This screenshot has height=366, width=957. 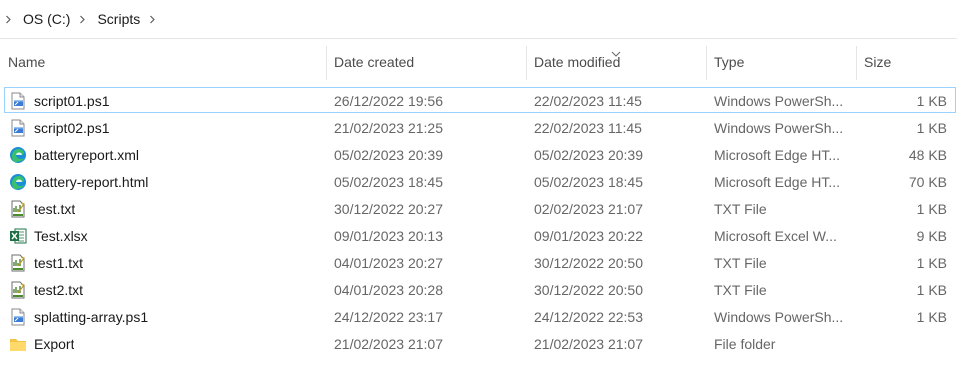 I want to click on file-date-modified: 24/12/2022 22:53, so click(x=588, y=317).